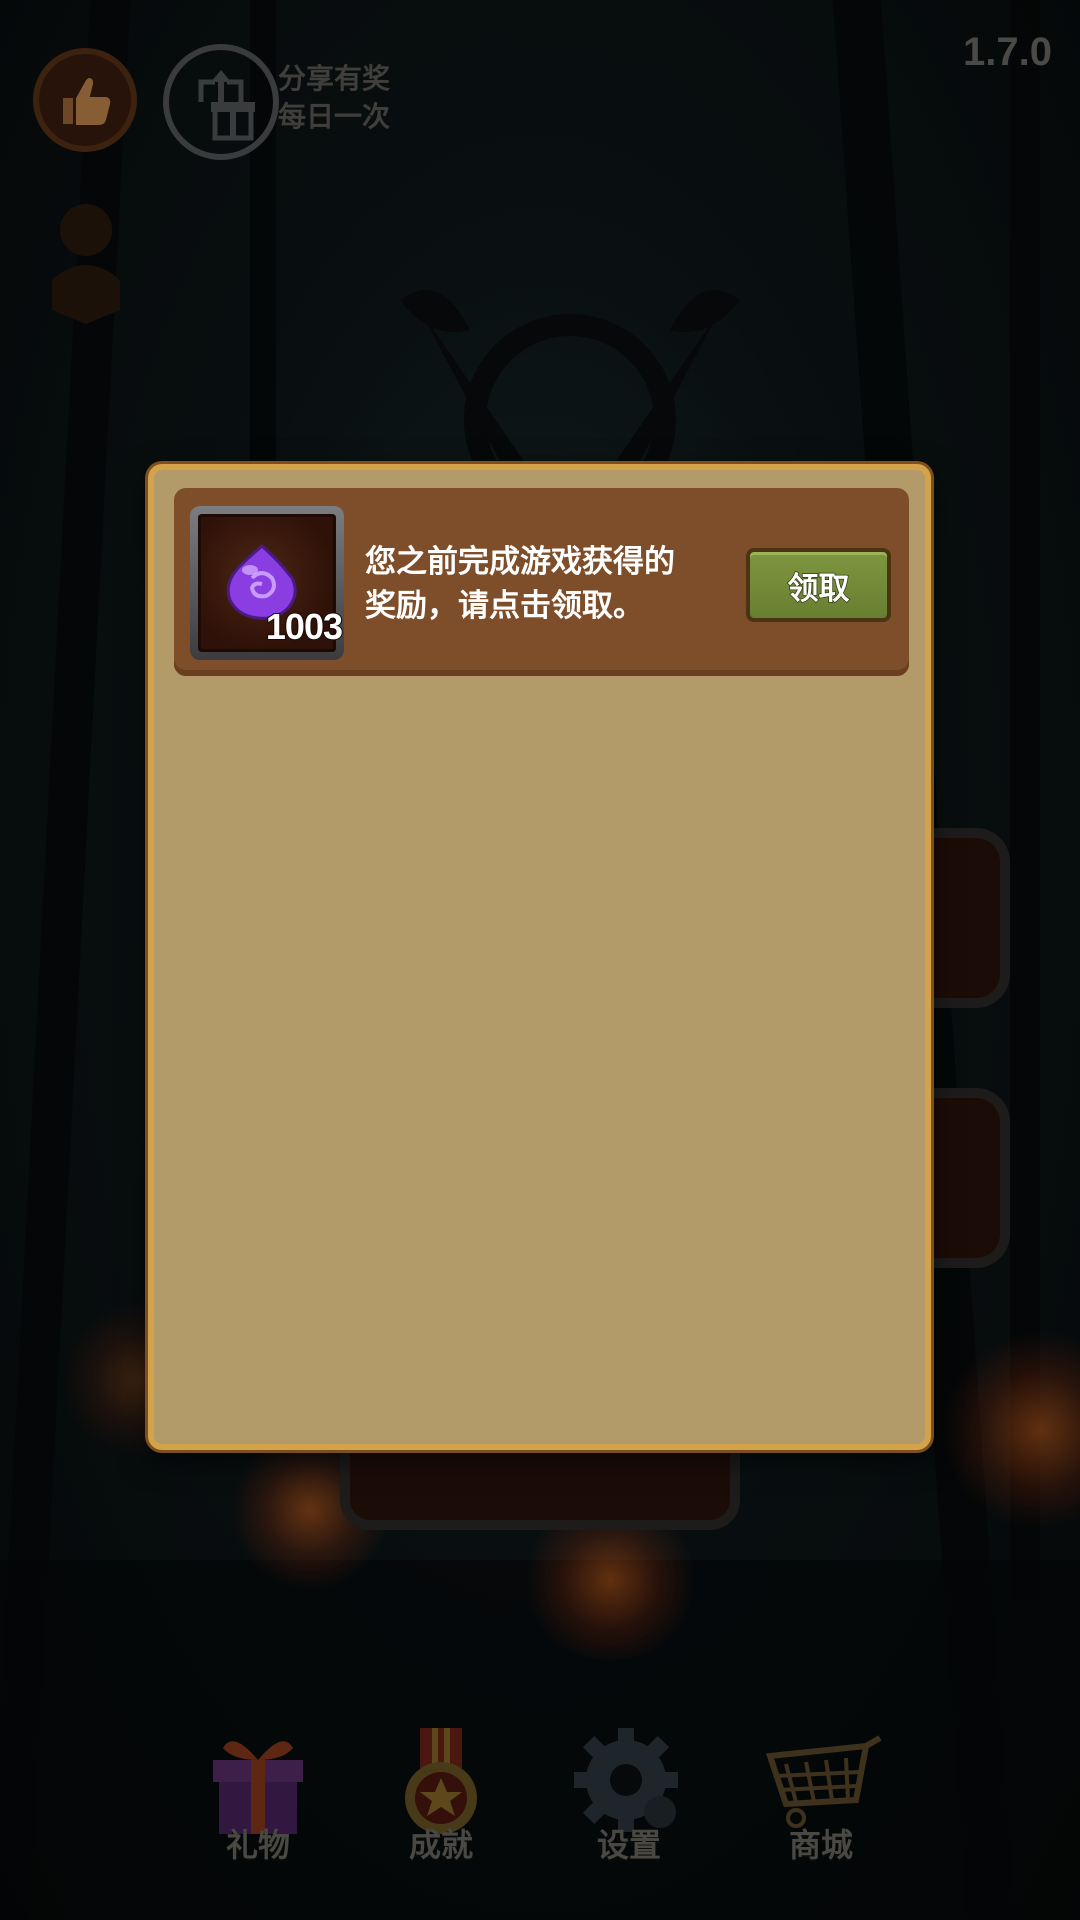  Describe the element at coordinates (818, 585) in the screenshot. I see `claim-button: 领取` at that location.